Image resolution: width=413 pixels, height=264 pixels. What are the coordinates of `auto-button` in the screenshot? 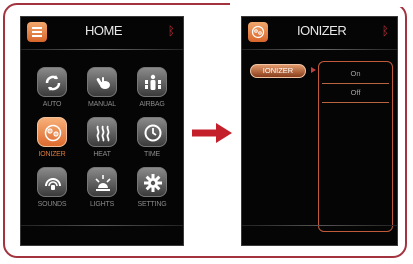 It's located at (52, 82).